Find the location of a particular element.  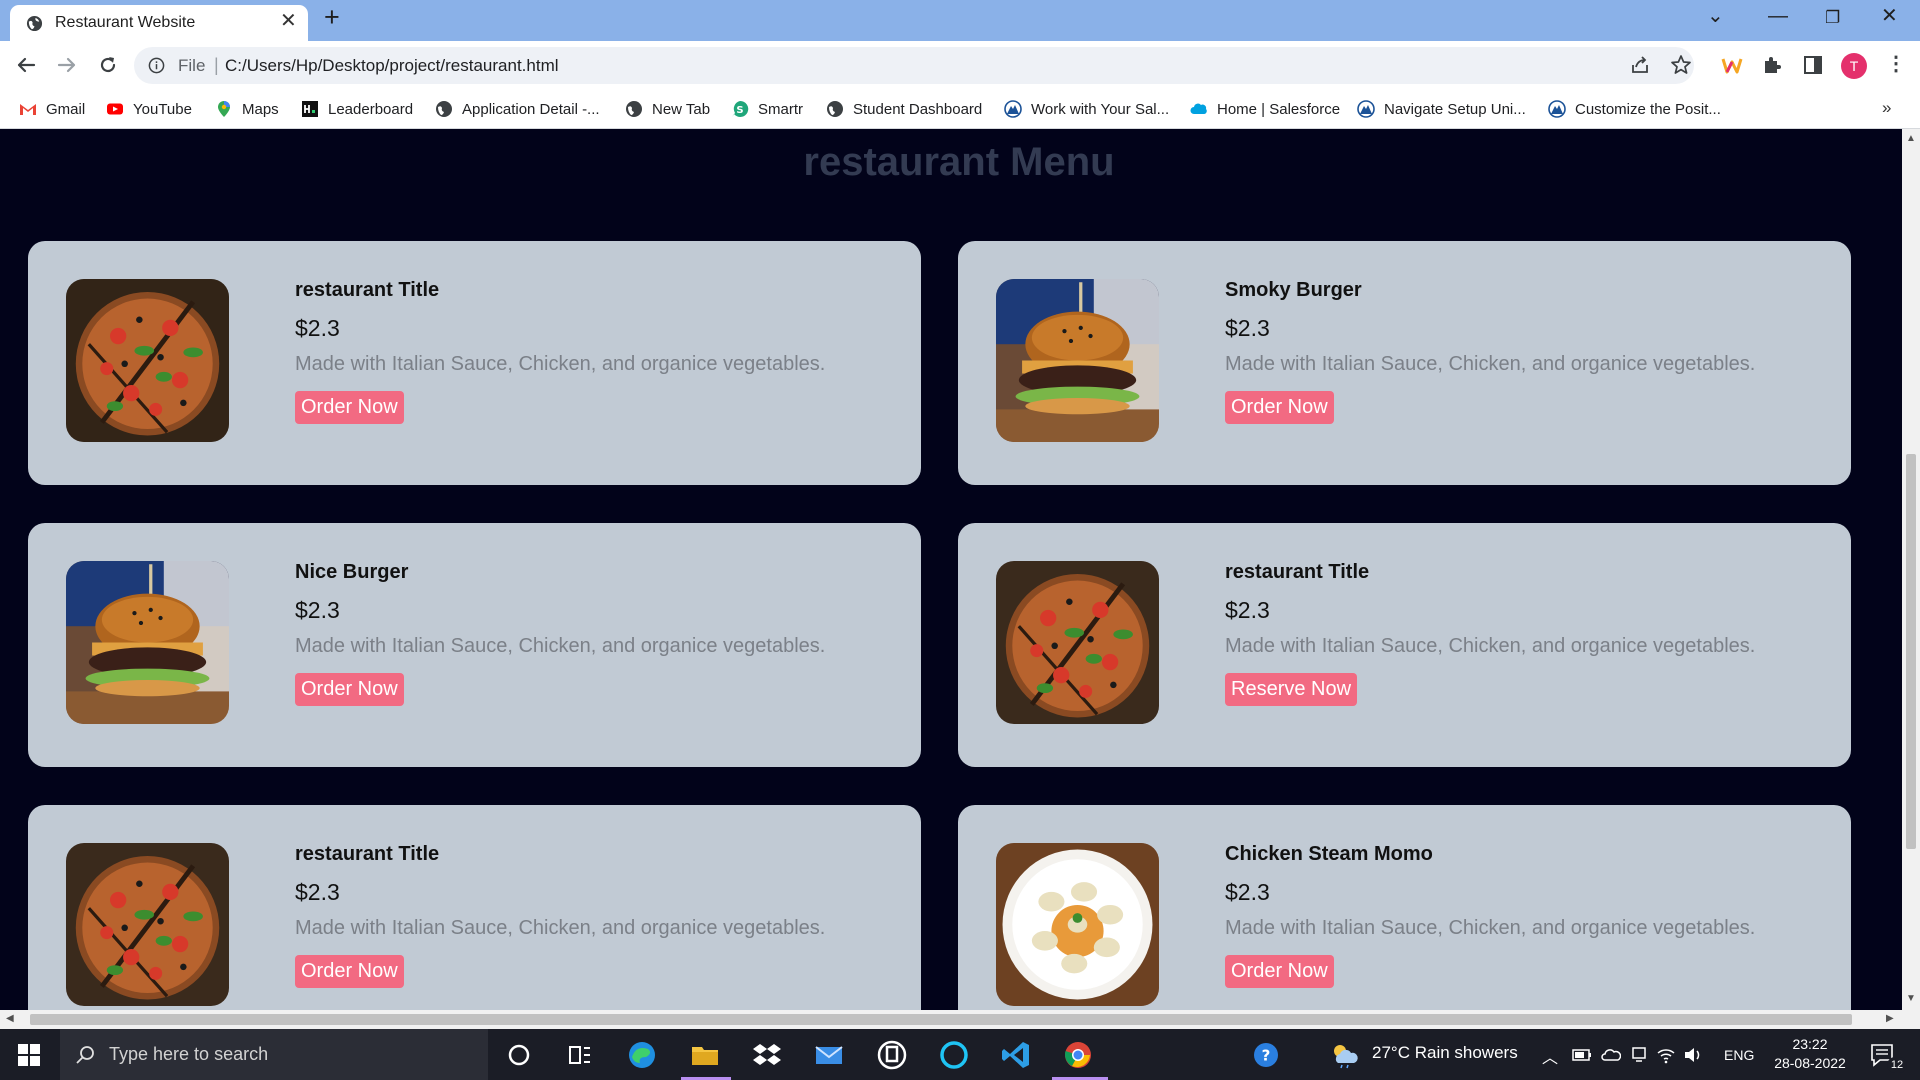

smartr-icon: S is located at coordinates (740, 108).